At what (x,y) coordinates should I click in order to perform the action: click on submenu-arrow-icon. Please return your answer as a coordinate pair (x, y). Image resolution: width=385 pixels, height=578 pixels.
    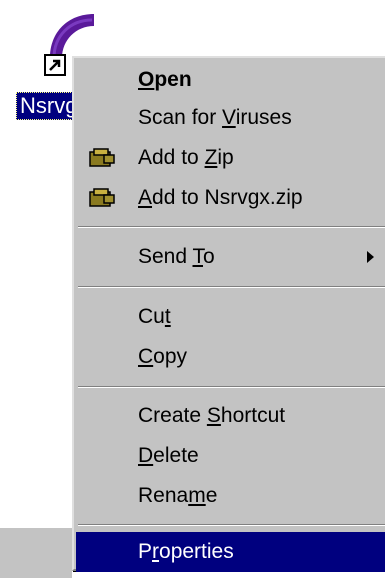
    Looking at the image, I should click on (370, 257).